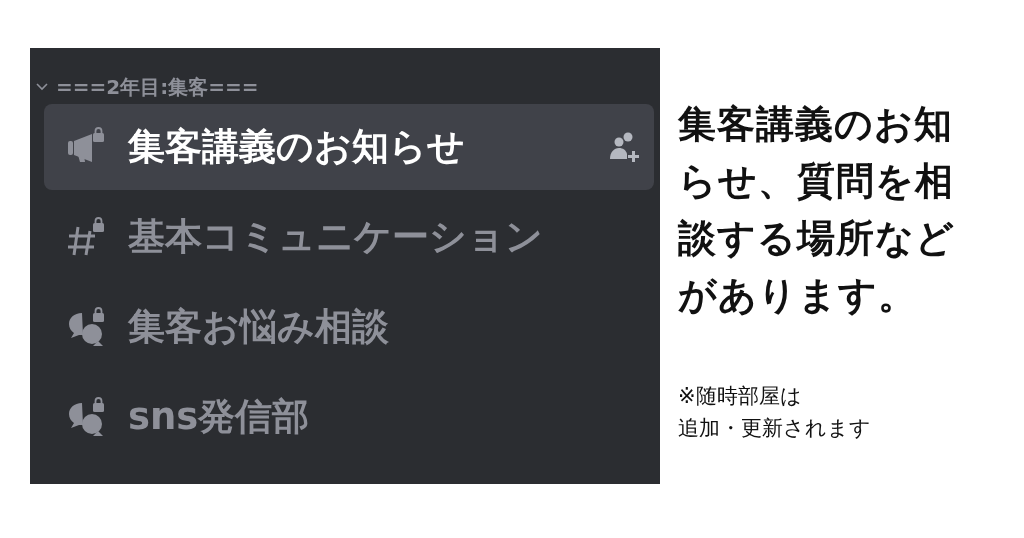 The image size is (1024, 538). Describe the element at coordinates (349, 417) in the screenshot. I see `channel-item: sns発信部` at that location.